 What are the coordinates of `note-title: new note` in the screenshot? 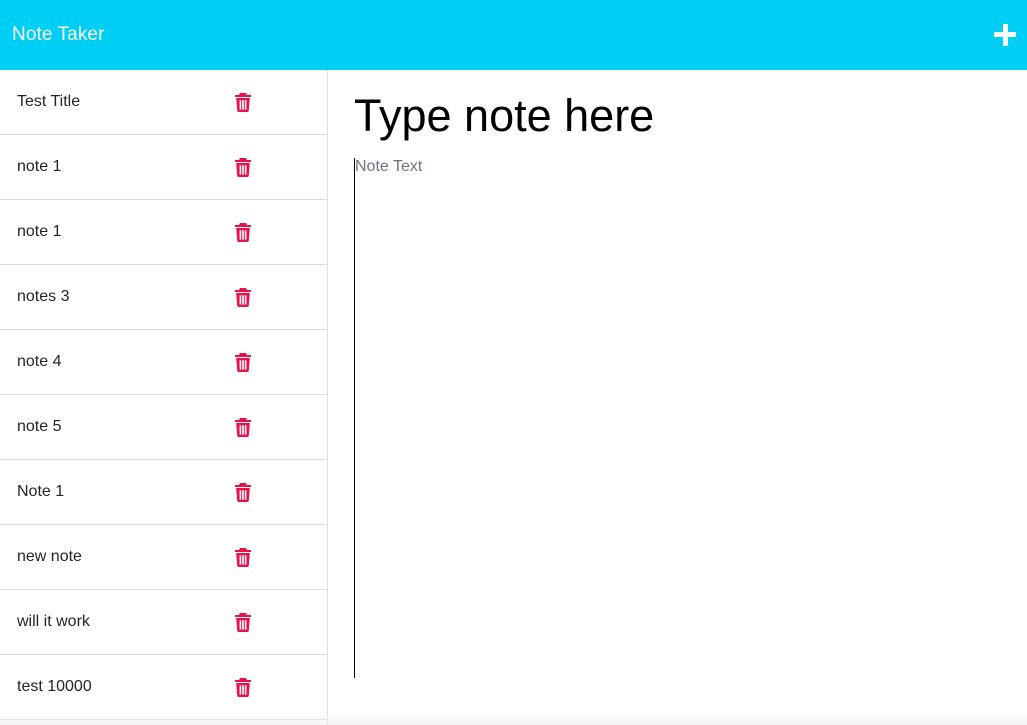 It's located at (49, 556).